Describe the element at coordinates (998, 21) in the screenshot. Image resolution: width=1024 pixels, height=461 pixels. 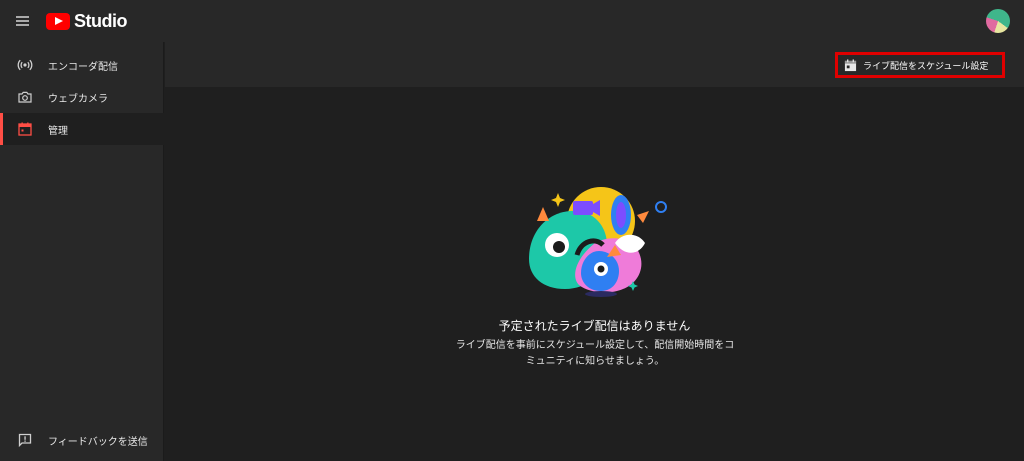
I see `avatar` at that location.